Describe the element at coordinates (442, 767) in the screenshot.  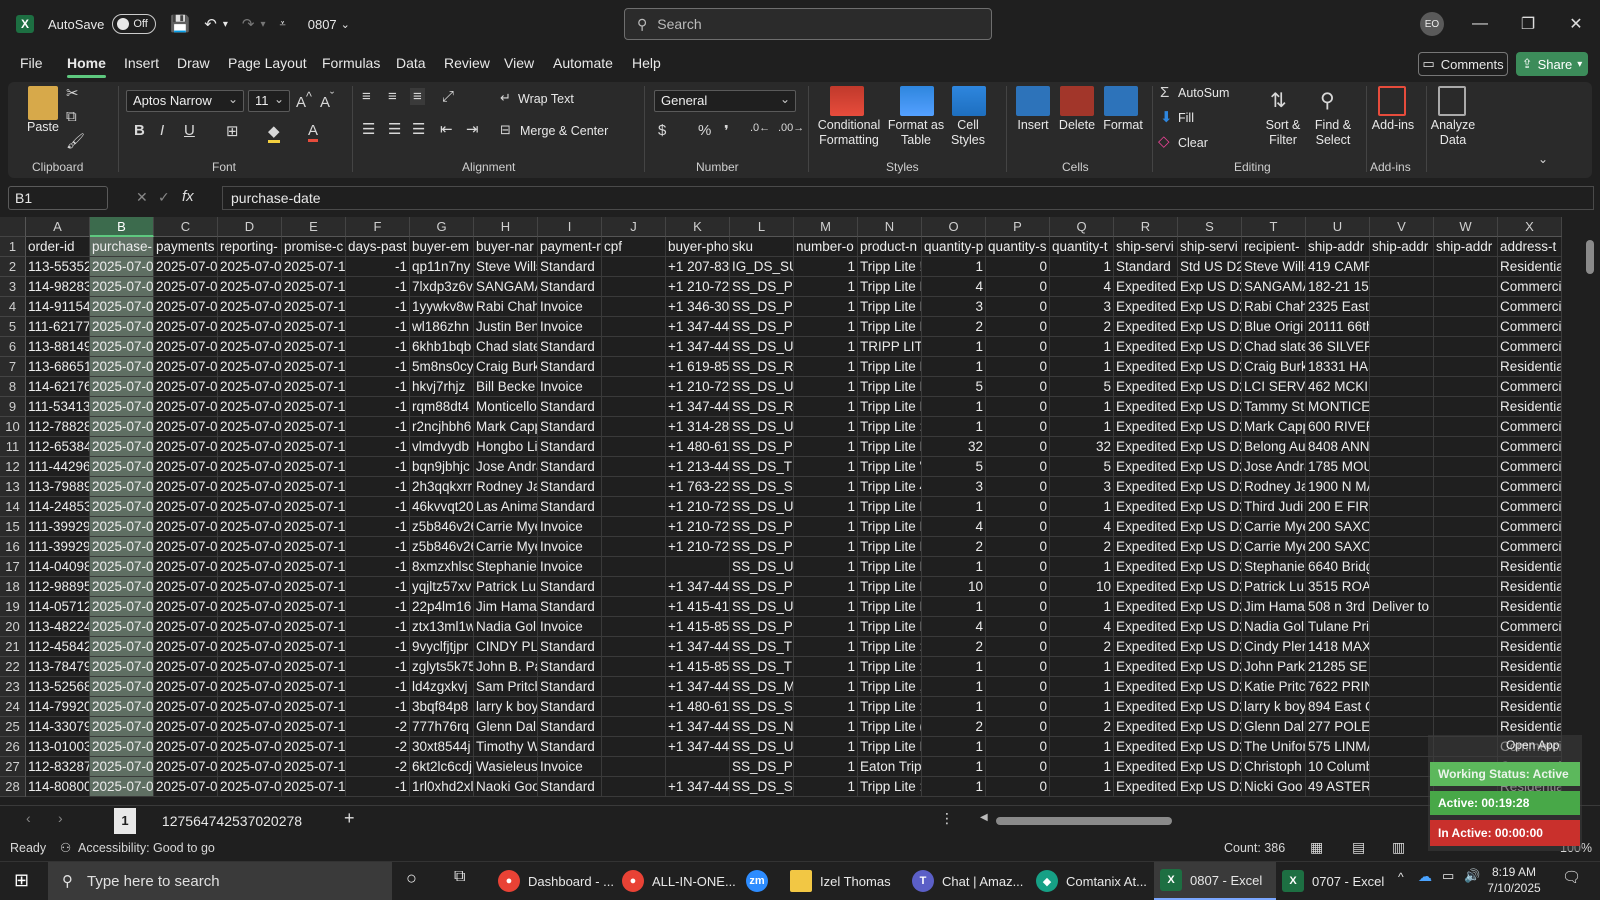
I see `table-cell: 6kt2lc6cdj` at that location.